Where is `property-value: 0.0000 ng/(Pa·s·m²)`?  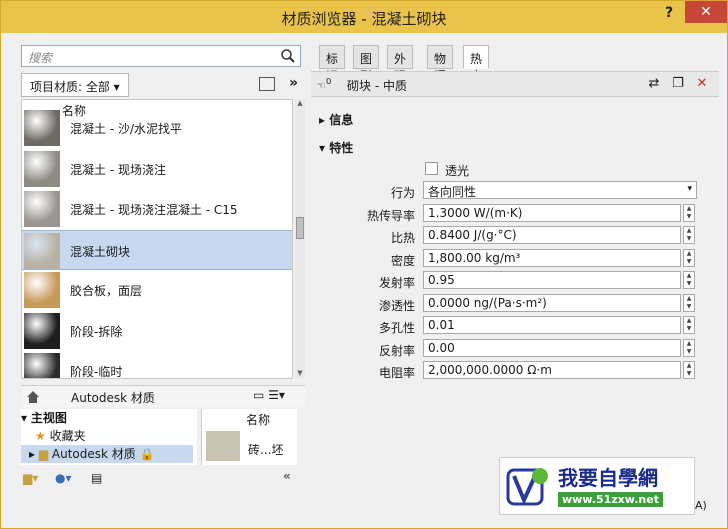 property-value: 0.0000 ng/(Pa·s·m²) is located at coordinates (487, 302).